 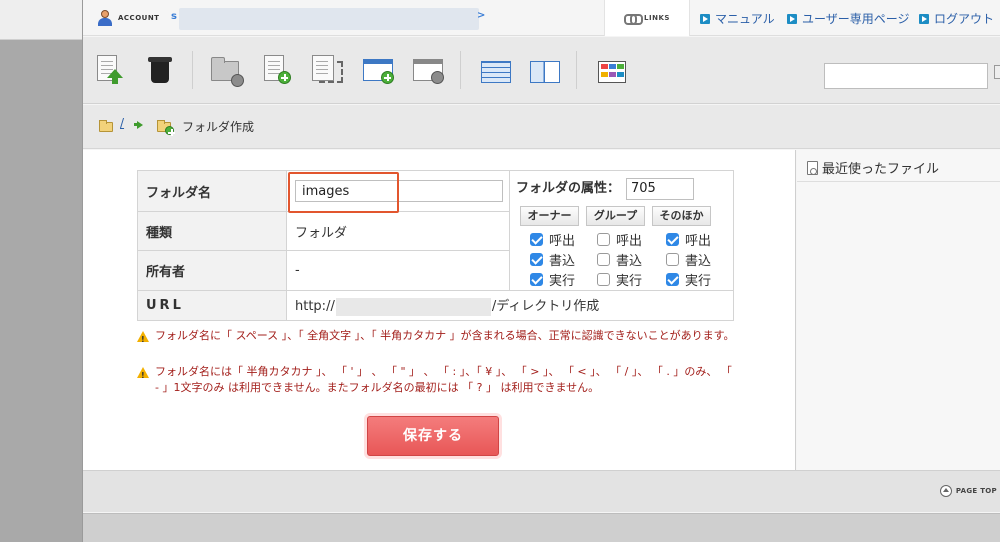 I want to click on owner-header: オーナー, so click(x=549, y=216).